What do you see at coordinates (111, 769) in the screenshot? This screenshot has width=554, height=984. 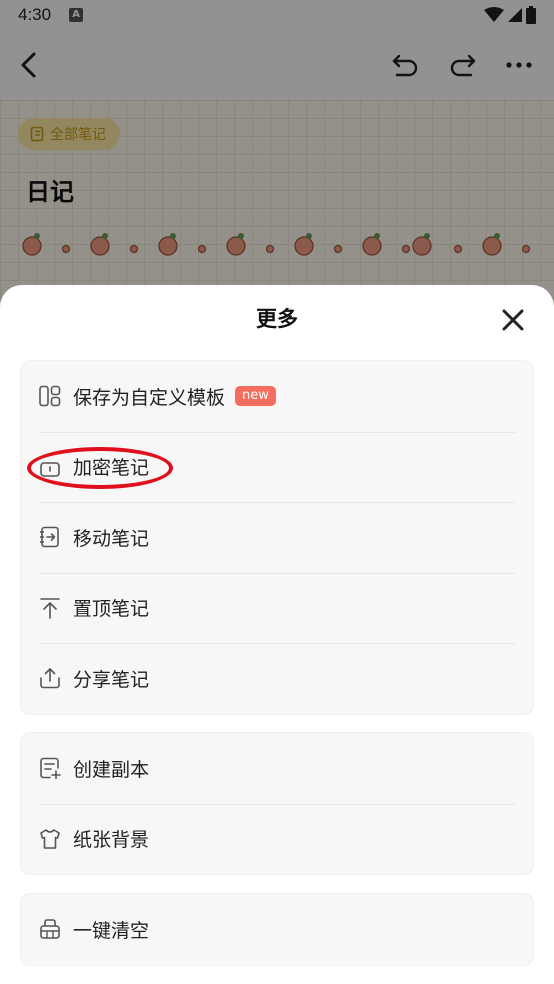 I see `menu-item-label: 创建副本` at bounding box center [111, 769].